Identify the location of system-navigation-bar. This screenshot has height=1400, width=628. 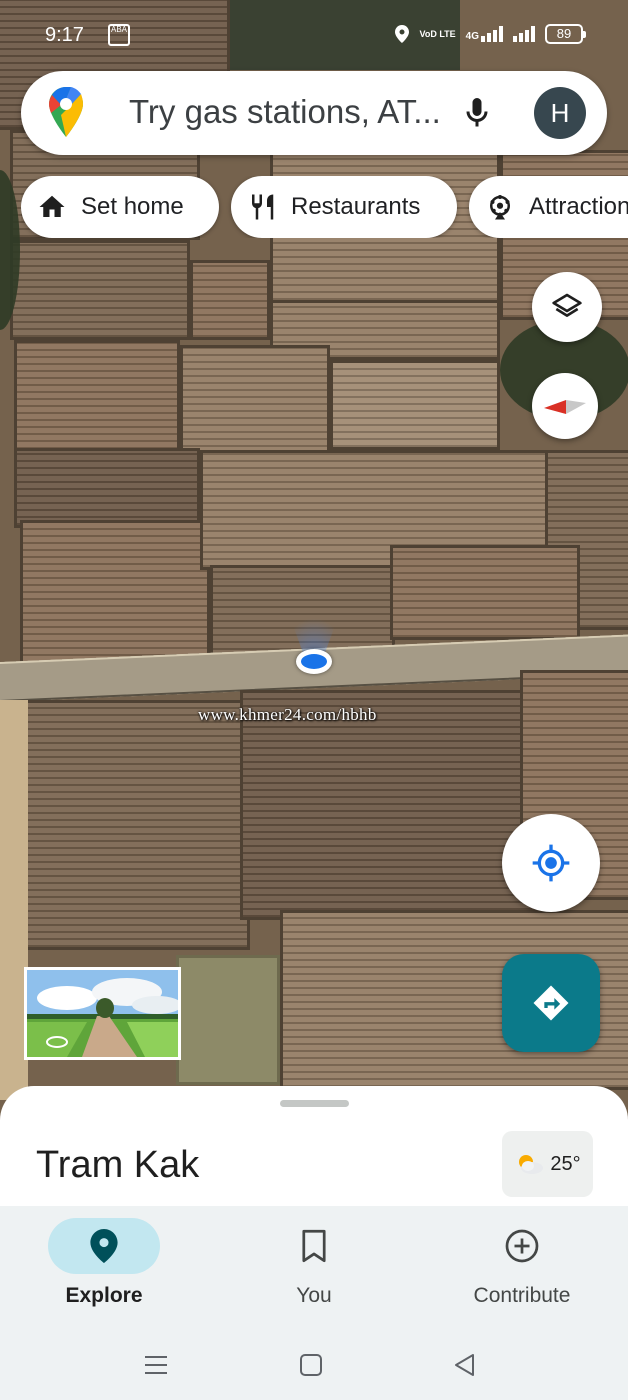
(314, 1364).